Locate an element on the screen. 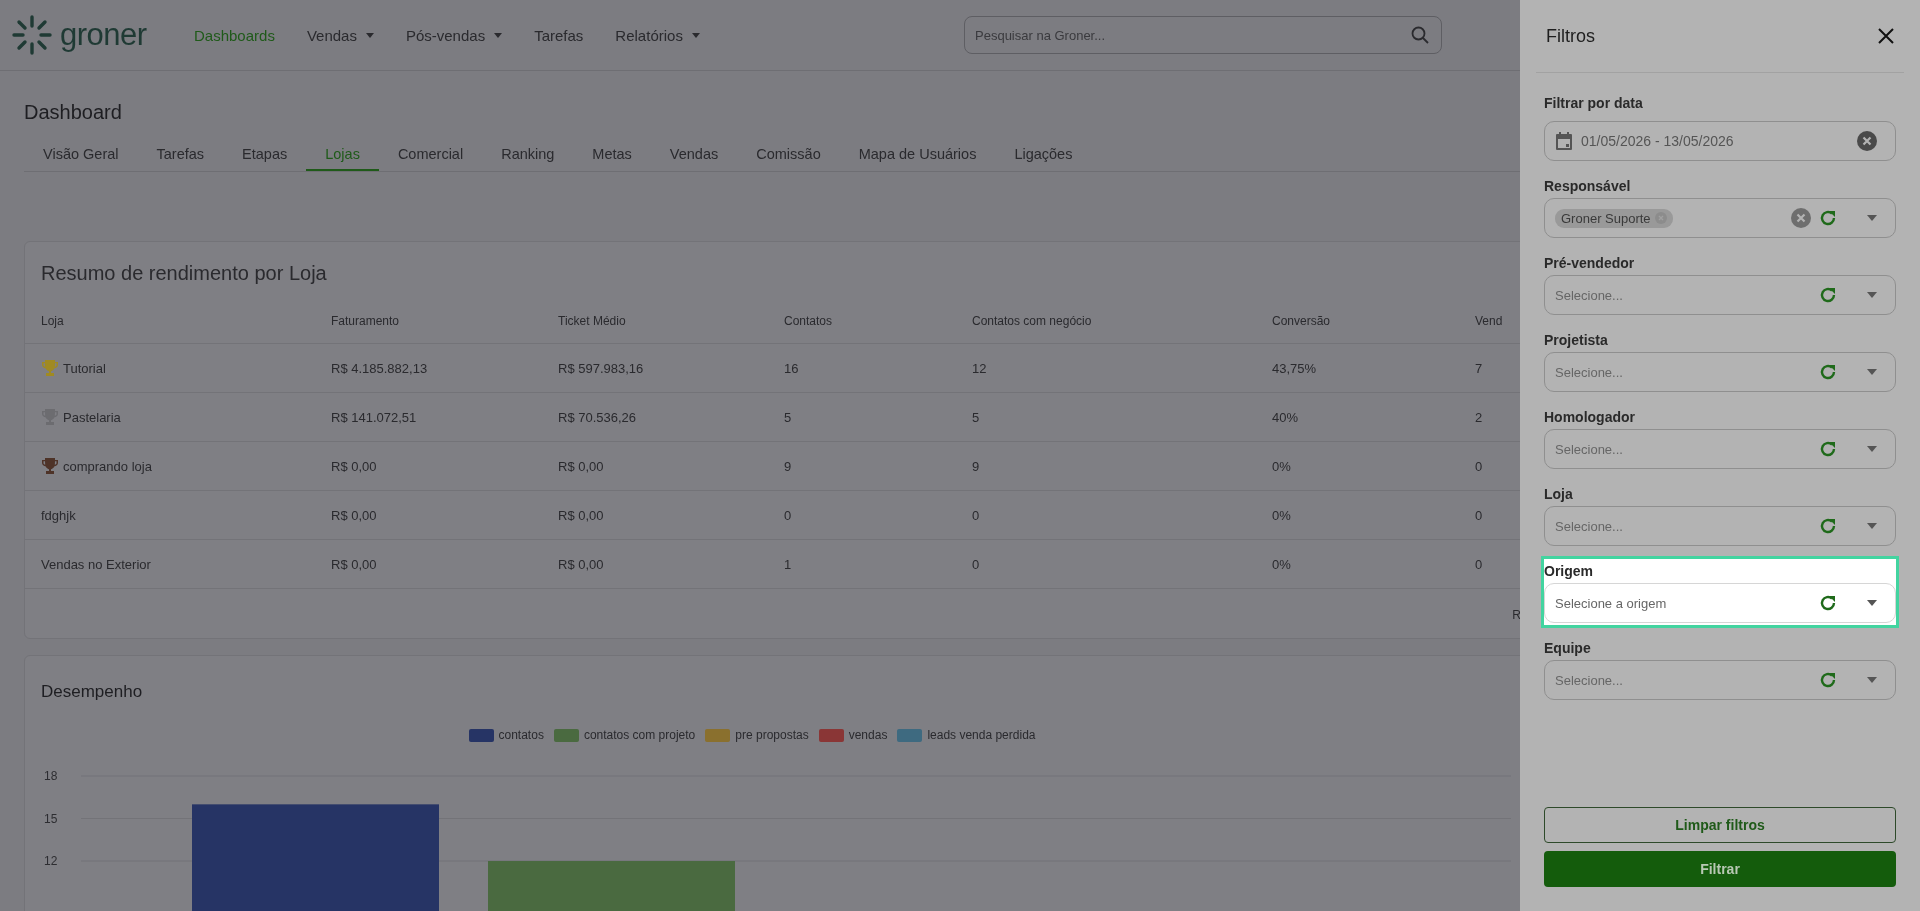 Image resolution: width=1920 pixels, height=911 pixels. nav-menu-item: Relatórios is located at coordinates (657, 35).